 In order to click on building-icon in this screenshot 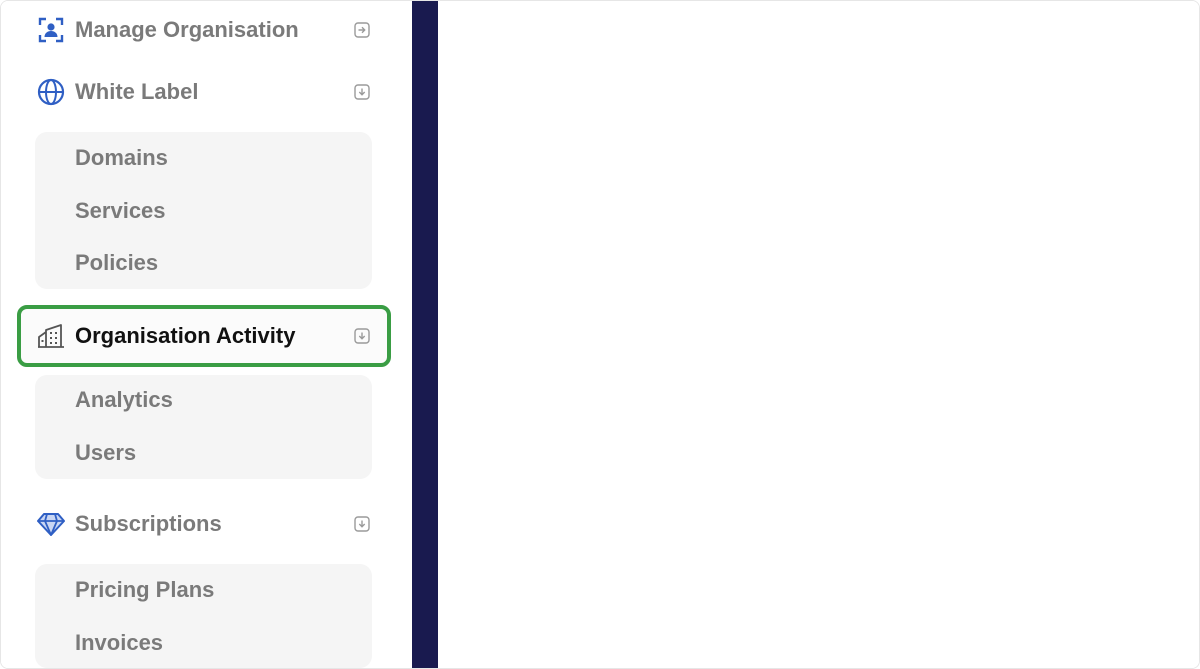, I will do `click(51, 336)`.